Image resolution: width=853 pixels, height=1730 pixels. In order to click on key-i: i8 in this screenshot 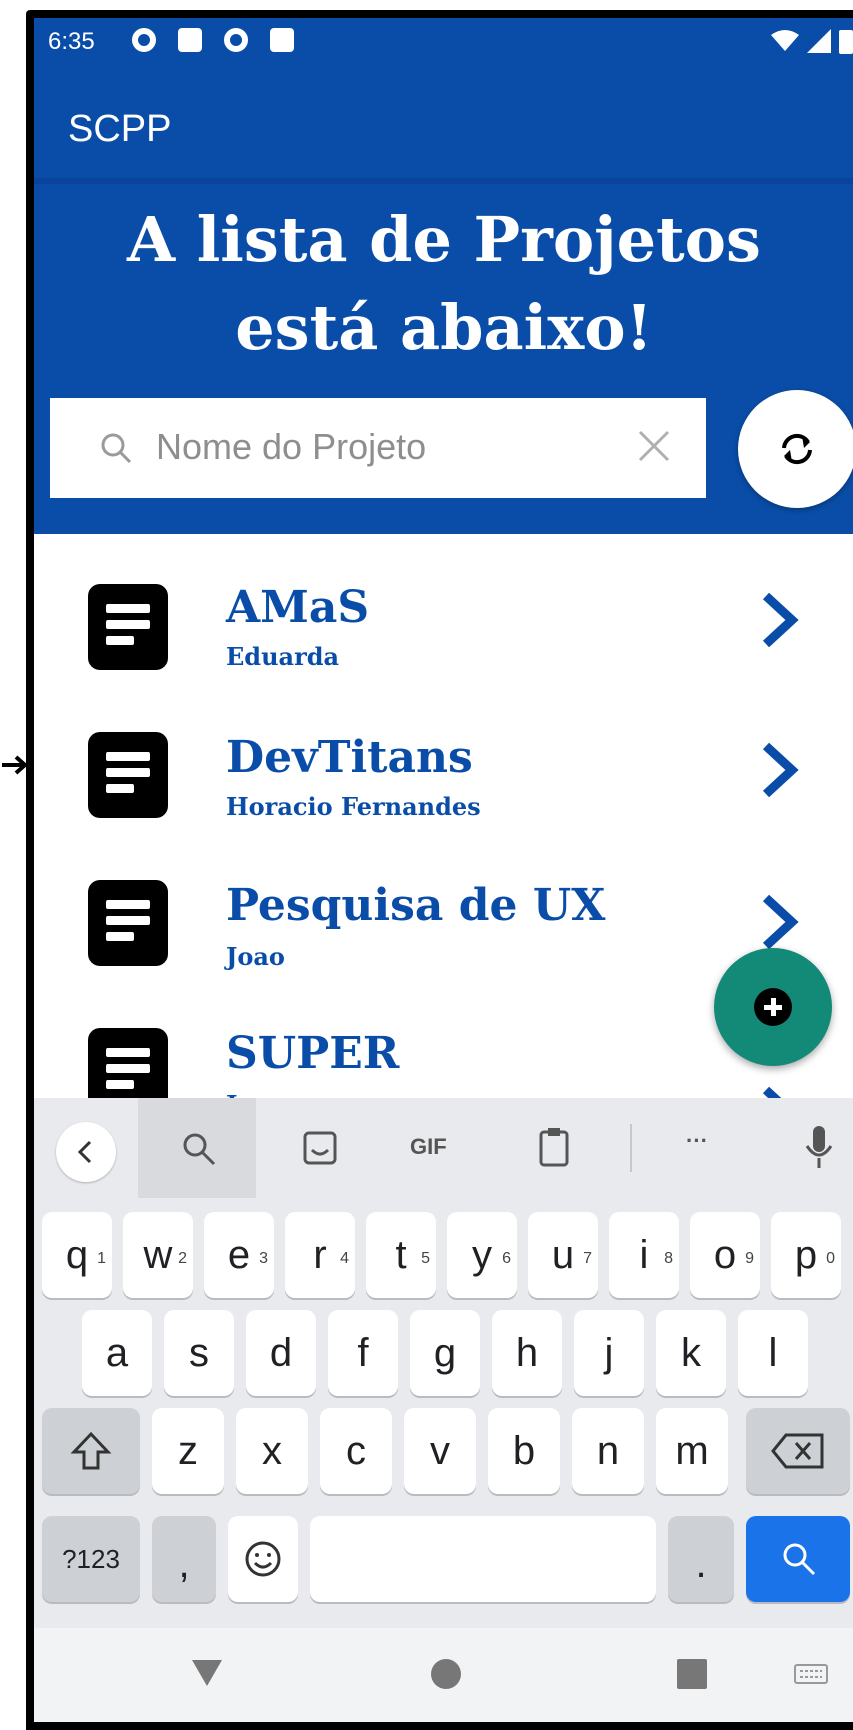, I will do `click(644, 1255)`.